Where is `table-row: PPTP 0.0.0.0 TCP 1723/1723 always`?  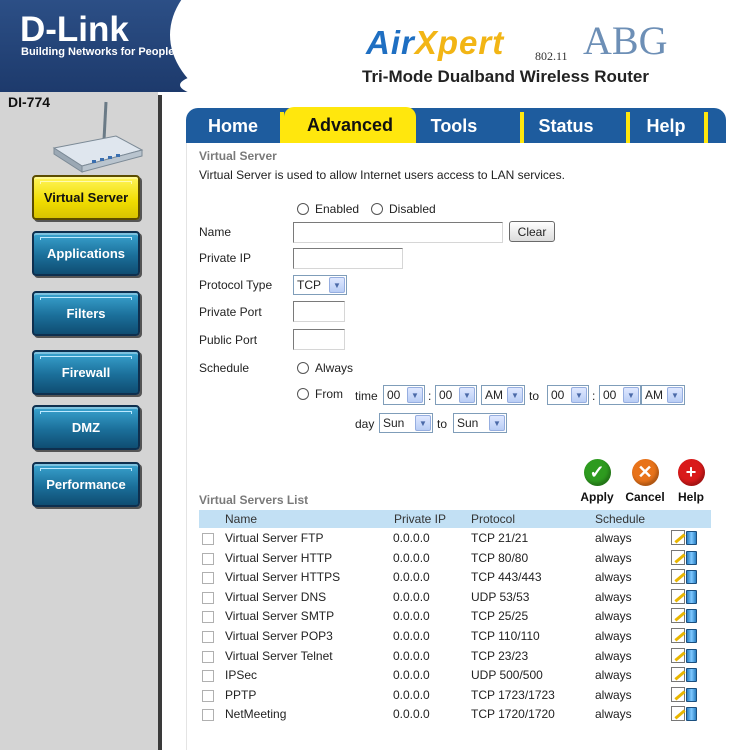 table-row: PPTP 0.0.0.0 TCP 1723/1723 always is located at coordinates (455, 696).